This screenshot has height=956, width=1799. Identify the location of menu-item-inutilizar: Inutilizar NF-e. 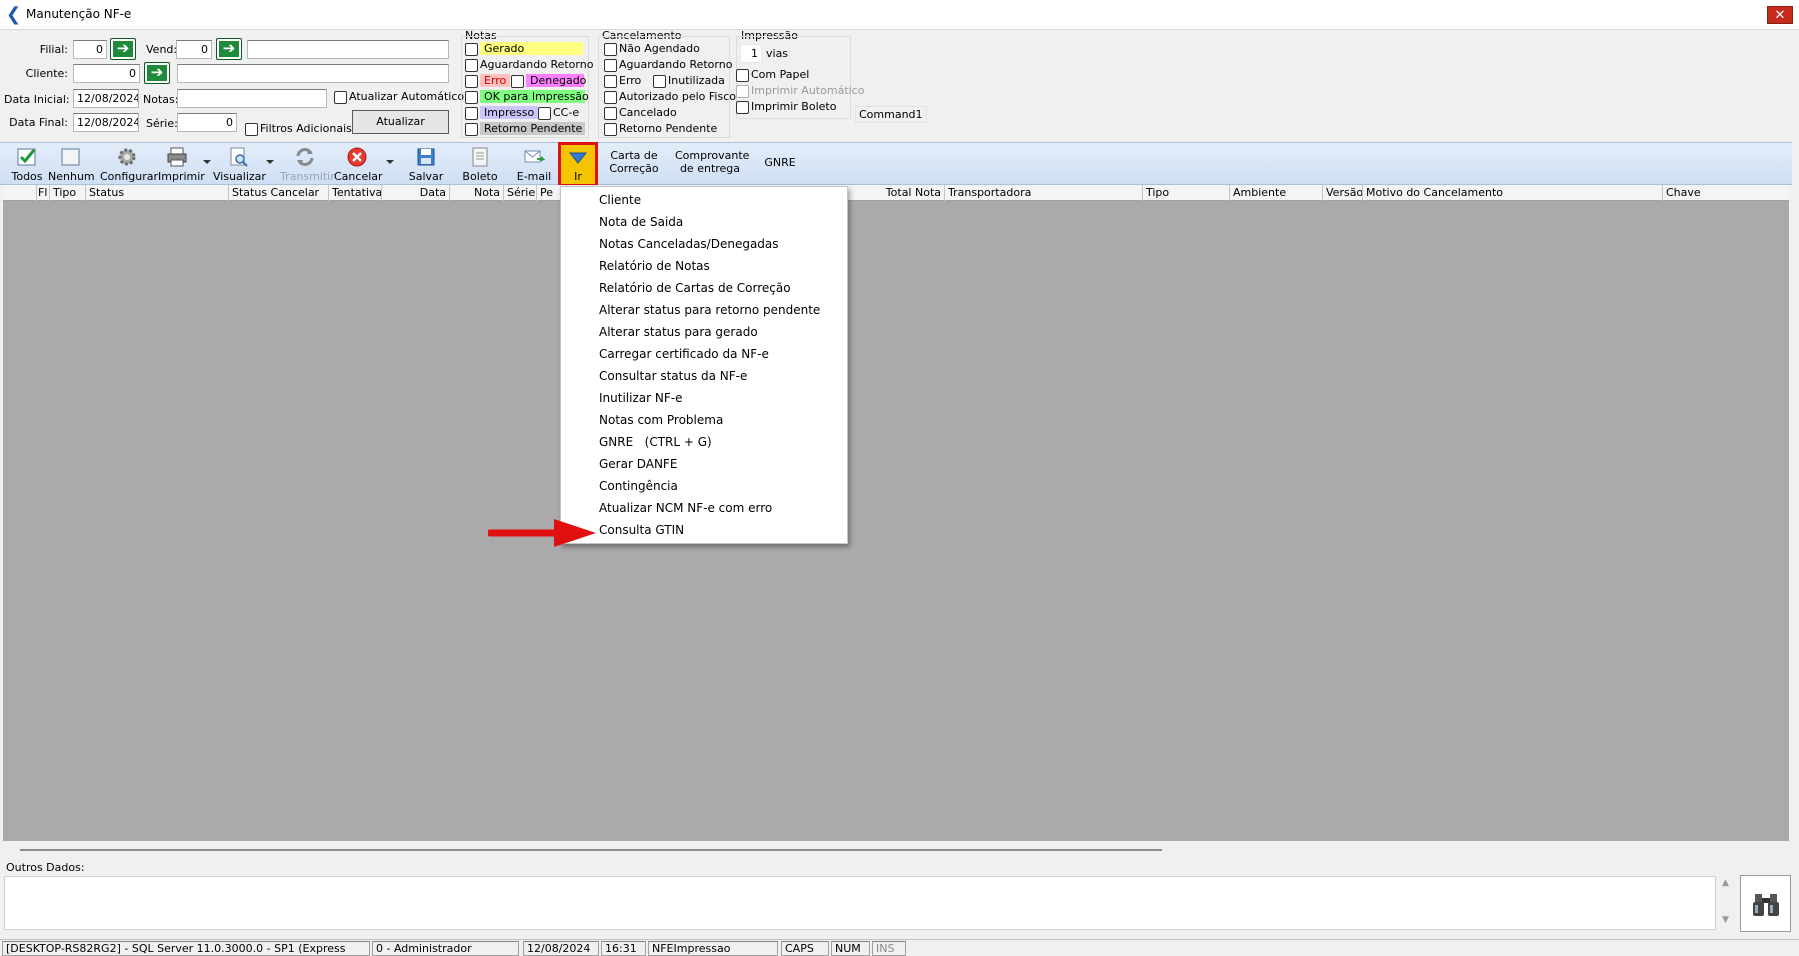
(640, 398).